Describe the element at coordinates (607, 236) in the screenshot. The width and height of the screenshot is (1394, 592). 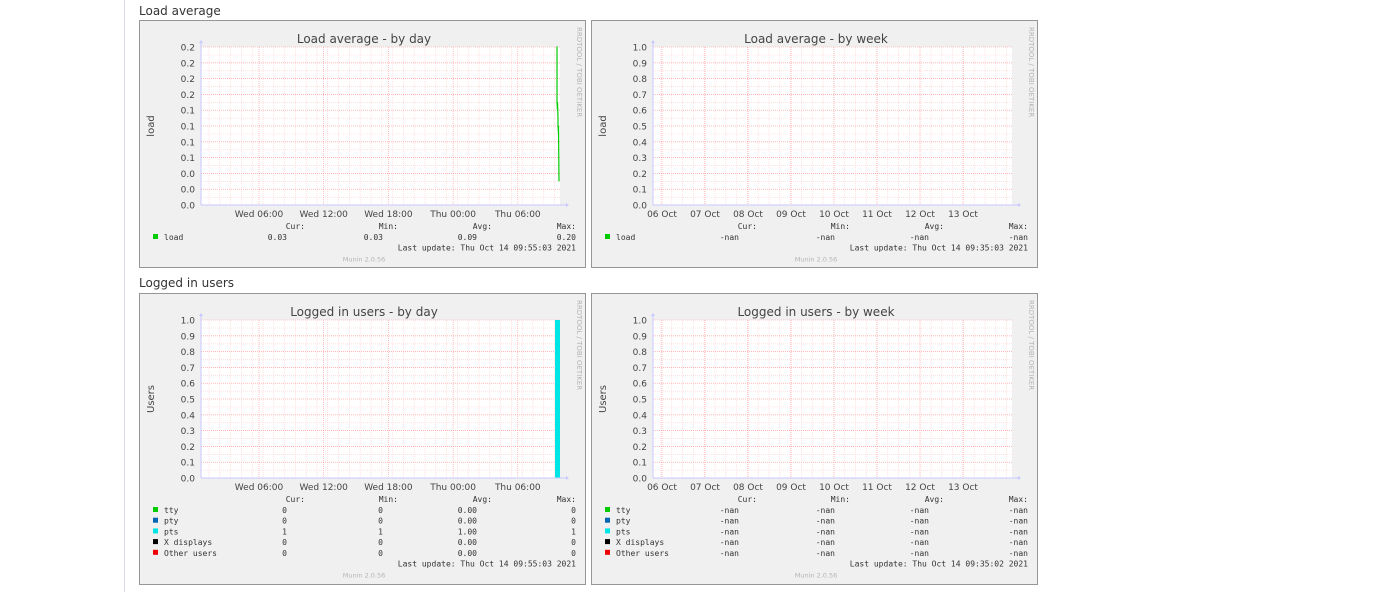
I see `legend-swatch-load` at that location.